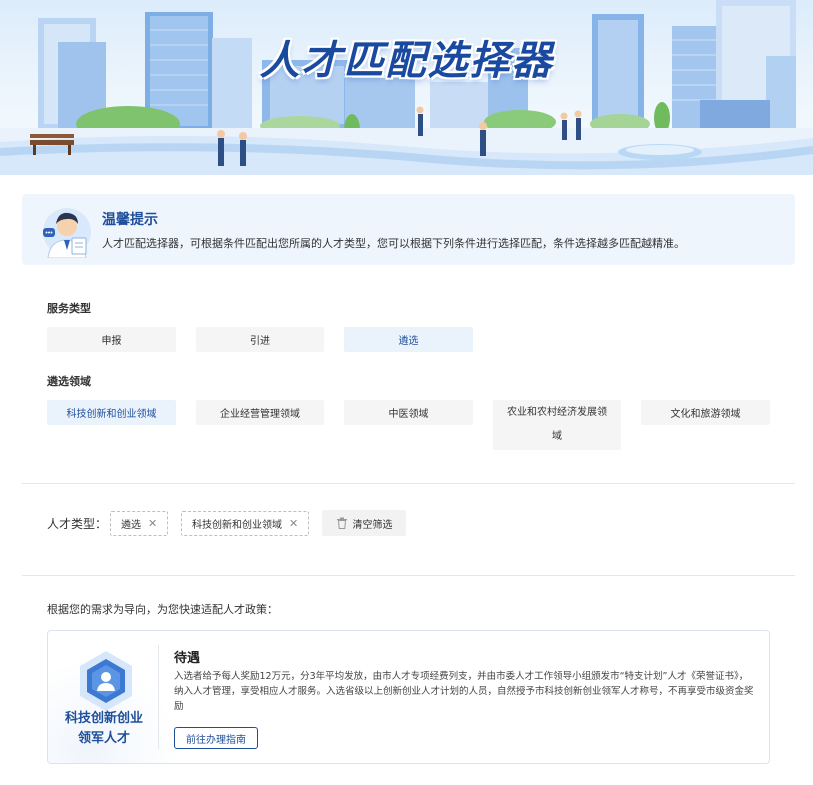 The height and width of the screenshot is (785, 813). Describe the element at coordinates (341, 523) in the screenshot. I see `trash-icon` at that location.